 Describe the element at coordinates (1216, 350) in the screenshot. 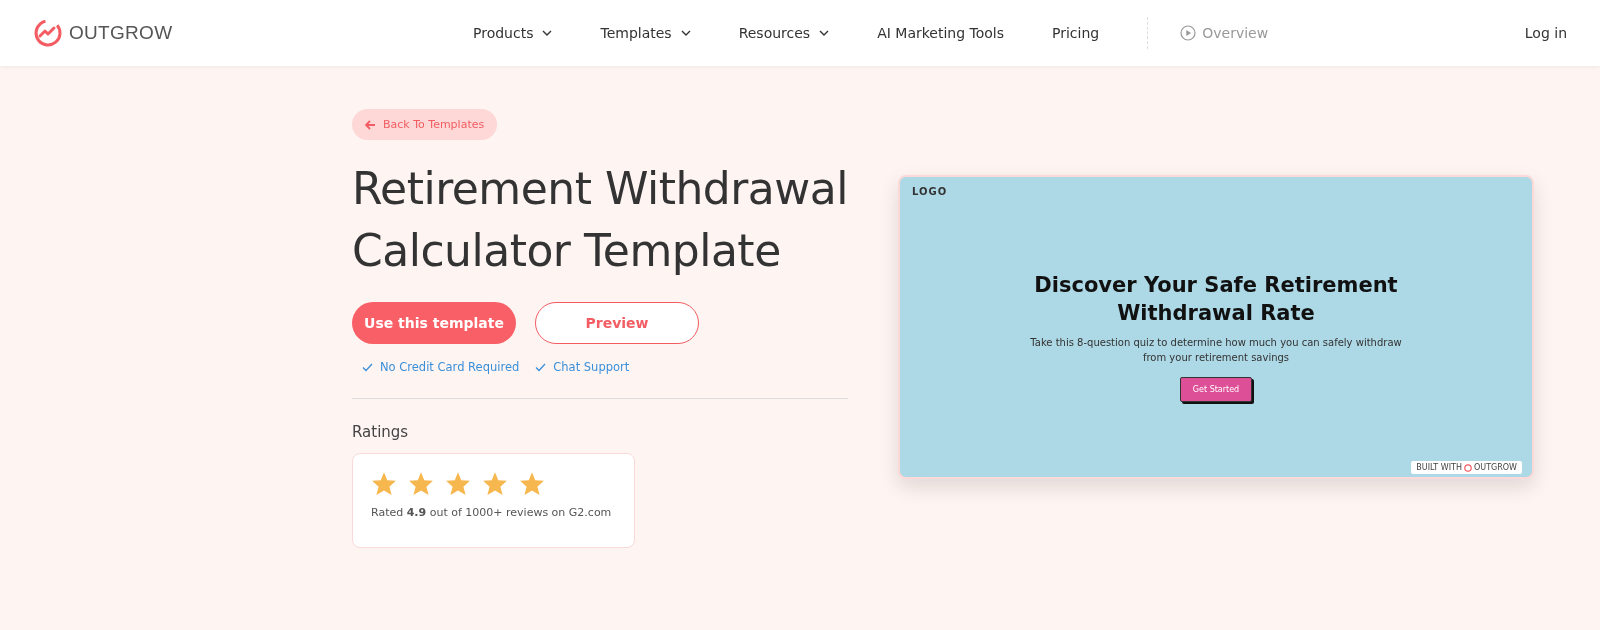

I see `preview-subtitle: Take this 8-question quiz to determine how much you can safely withdraw from your retirement savings` at that location.